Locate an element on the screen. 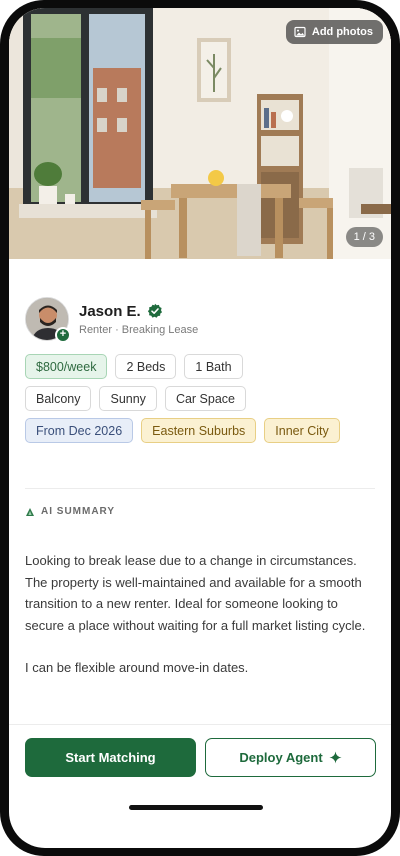 The image size is (400, 856). tag-baths: 1 Bath is located at coordinates (213, 366).